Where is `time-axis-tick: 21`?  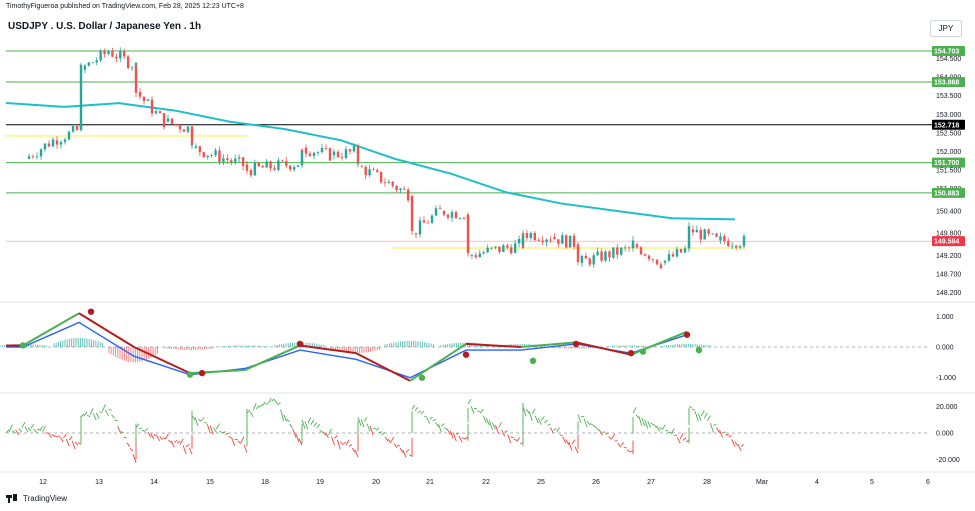
time-axis-tick: 21 is located at coordinates (430, 482).